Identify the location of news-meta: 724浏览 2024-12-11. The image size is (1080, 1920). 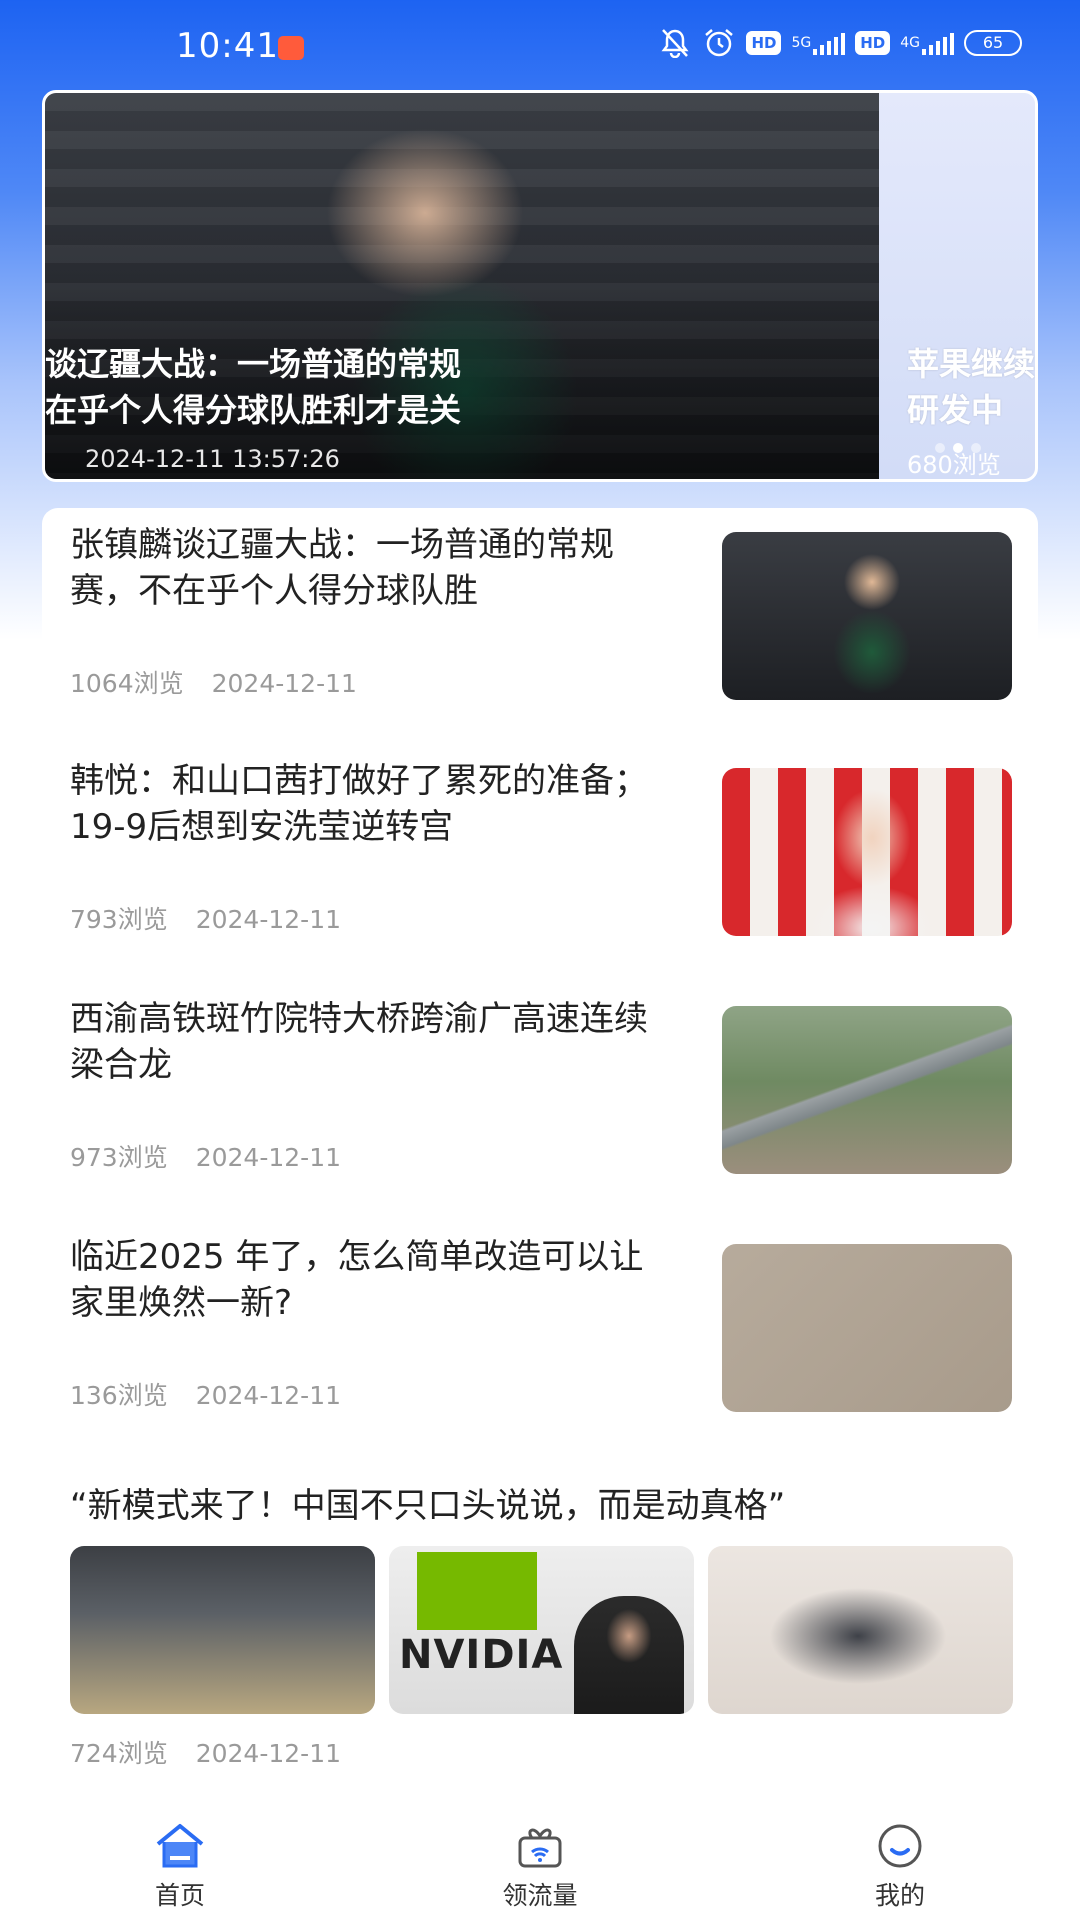
(205, 1752).